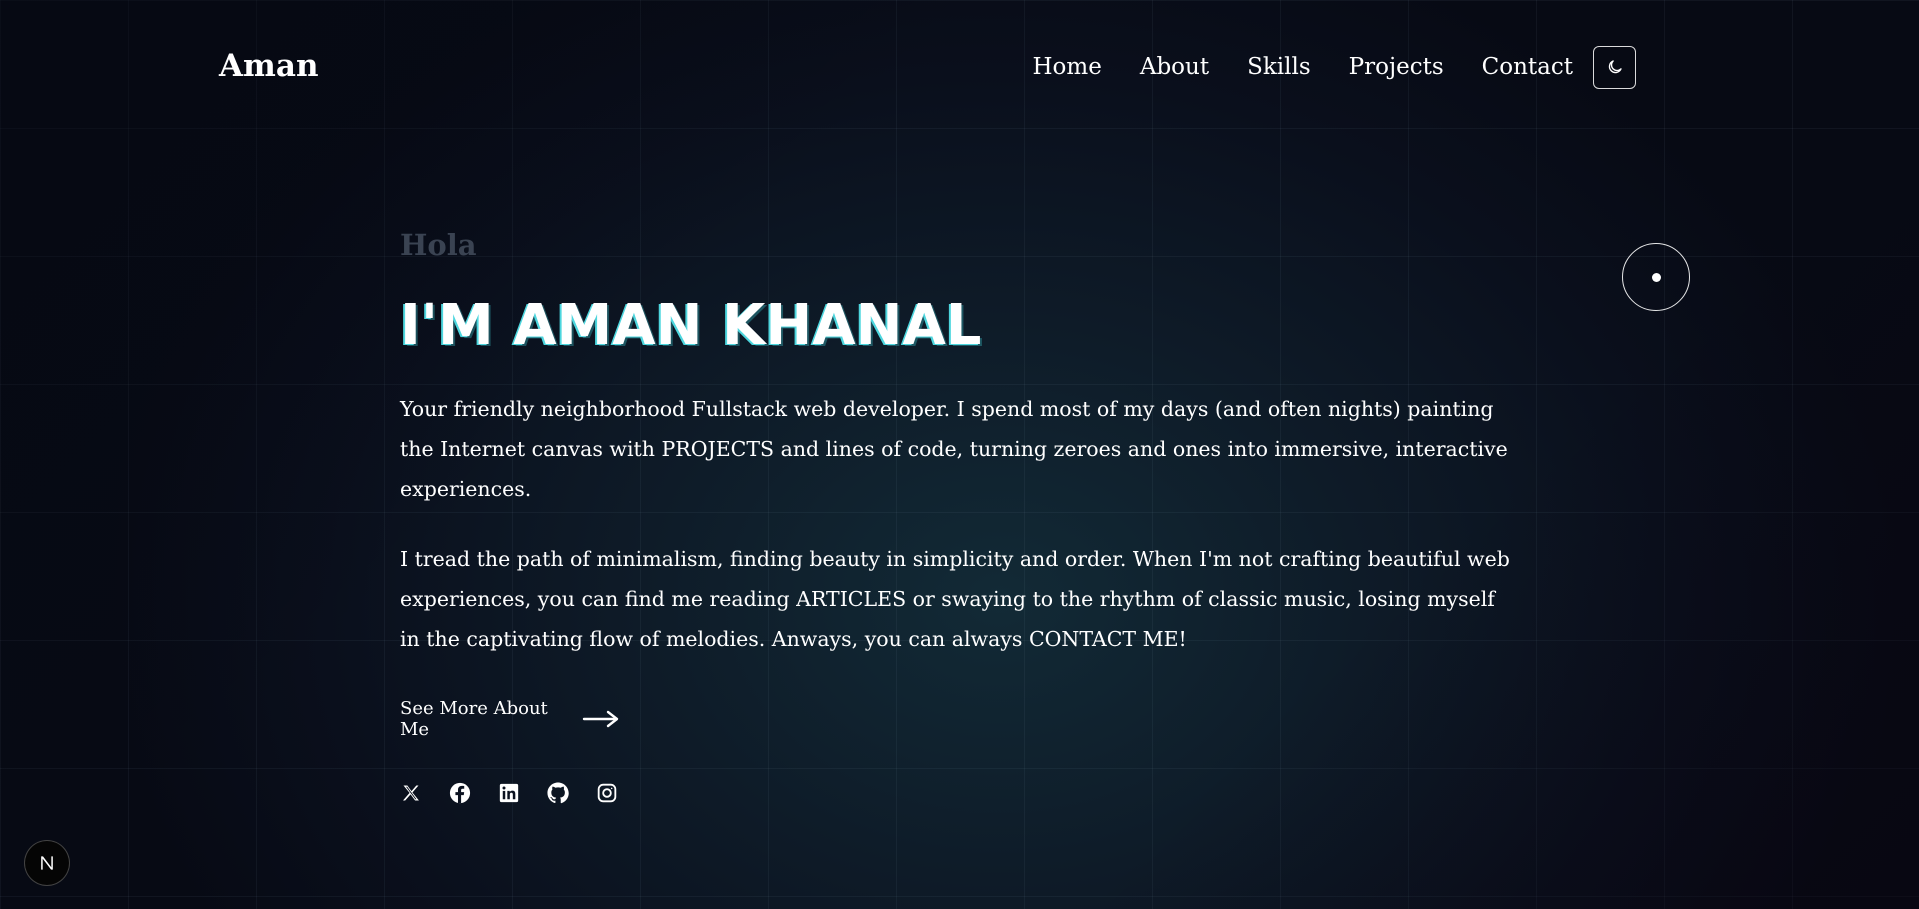 The image size is (1919, 909). What do you see at coordinates (474, 719) in the screenshot?
I see `see-more-label: See More About Me` at bounding box center [474, 719].